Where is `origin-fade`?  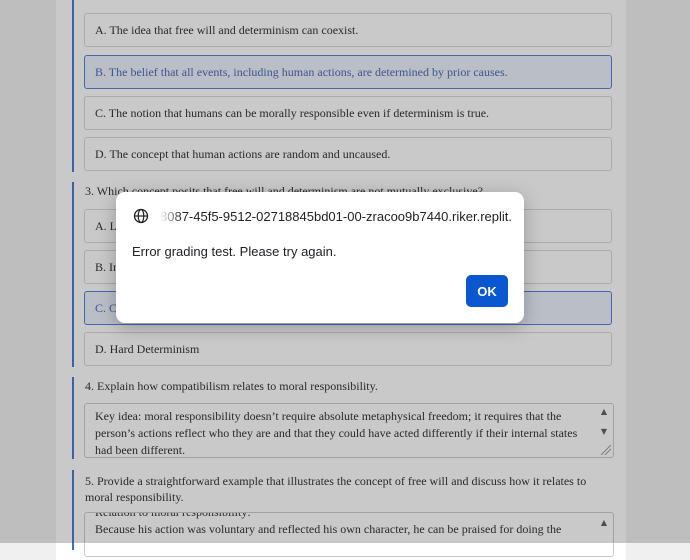
origin-fade is located at coordinates (171, 217).